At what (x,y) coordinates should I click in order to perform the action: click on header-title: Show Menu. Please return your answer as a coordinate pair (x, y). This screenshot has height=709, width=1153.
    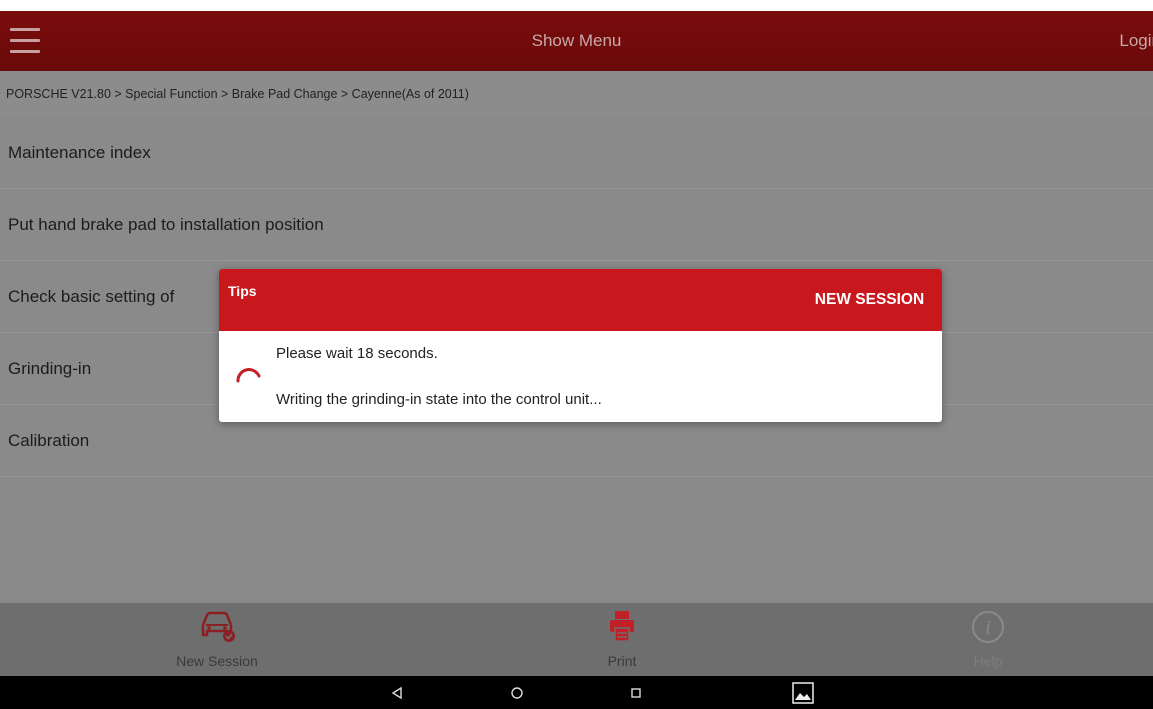
    Looking at the image, I should click on (576, 41).